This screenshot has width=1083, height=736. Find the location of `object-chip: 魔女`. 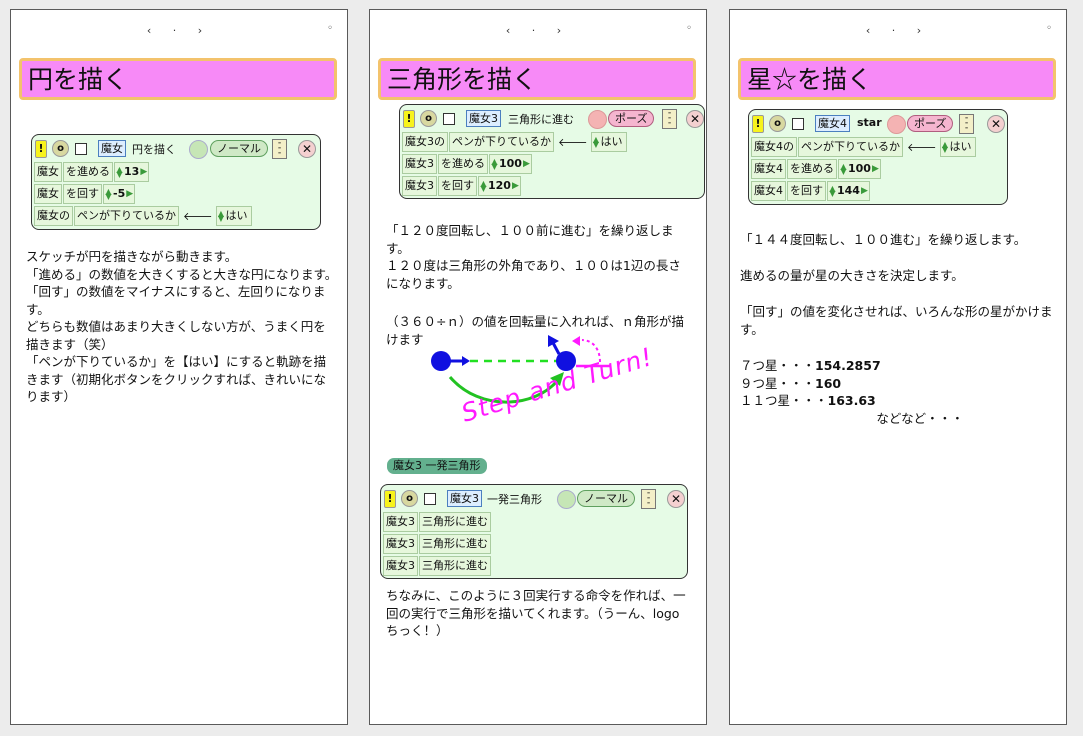

object-chip: 魔女 is located at coordinates (112, 148).